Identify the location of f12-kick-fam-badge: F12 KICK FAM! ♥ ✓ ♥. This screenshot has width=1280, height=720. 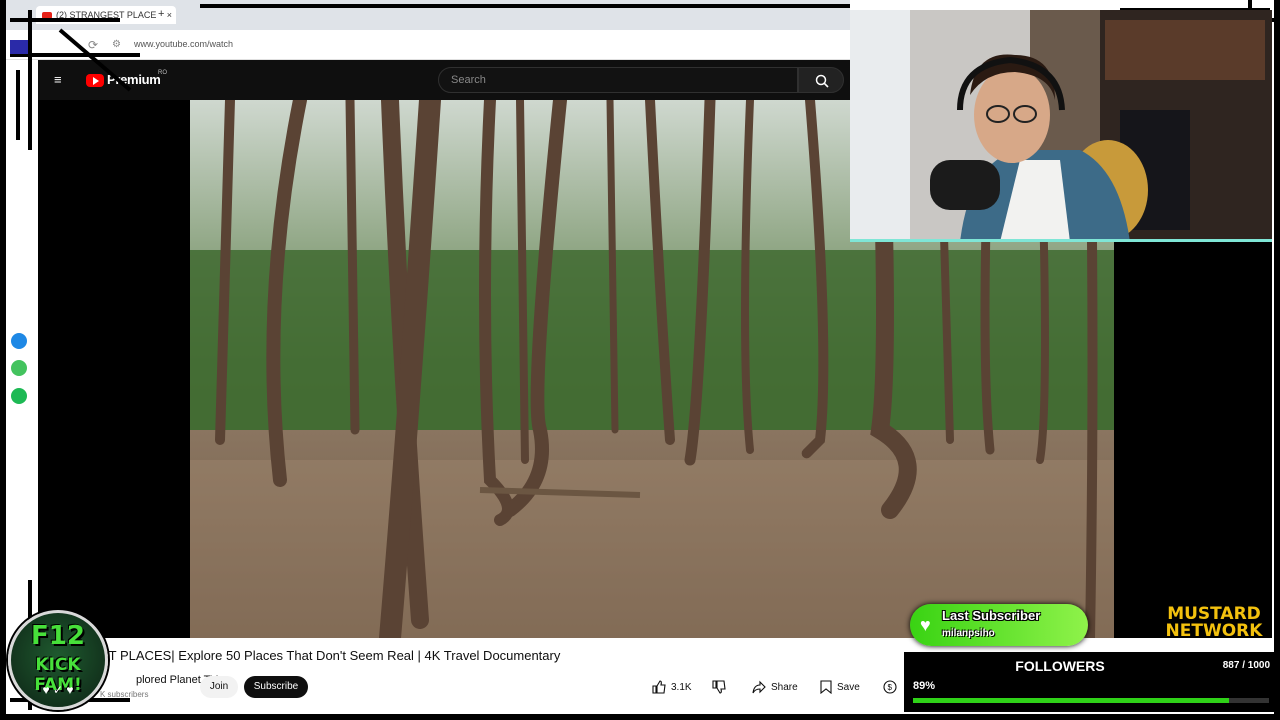
(58, 660).